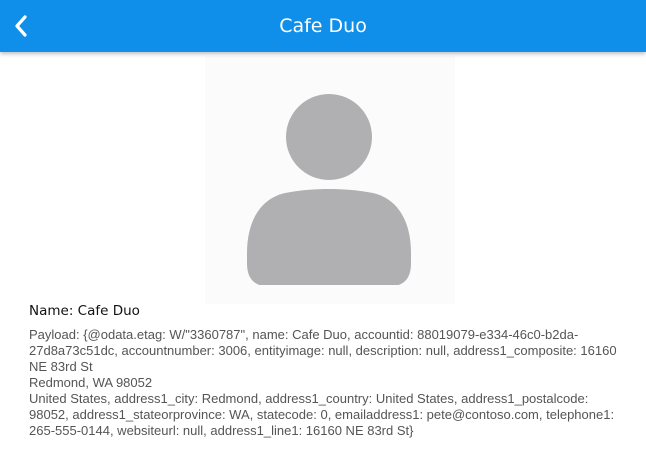 Image resolution: width=646 pixels, height=454 pixels. Describe the element at coordinates (329, 189) in the screenshot. I see `person-silhouette-icon` at that location.